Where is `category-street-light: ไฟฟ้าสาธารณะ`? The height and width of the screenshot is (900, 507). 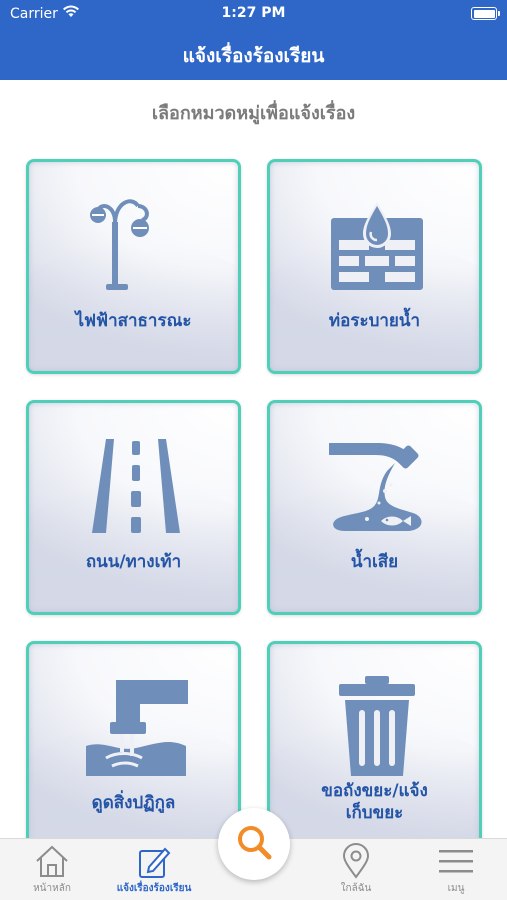 category-street-light: ไฟฟ้าสาธารณะ is located at coordinates (133, 266).